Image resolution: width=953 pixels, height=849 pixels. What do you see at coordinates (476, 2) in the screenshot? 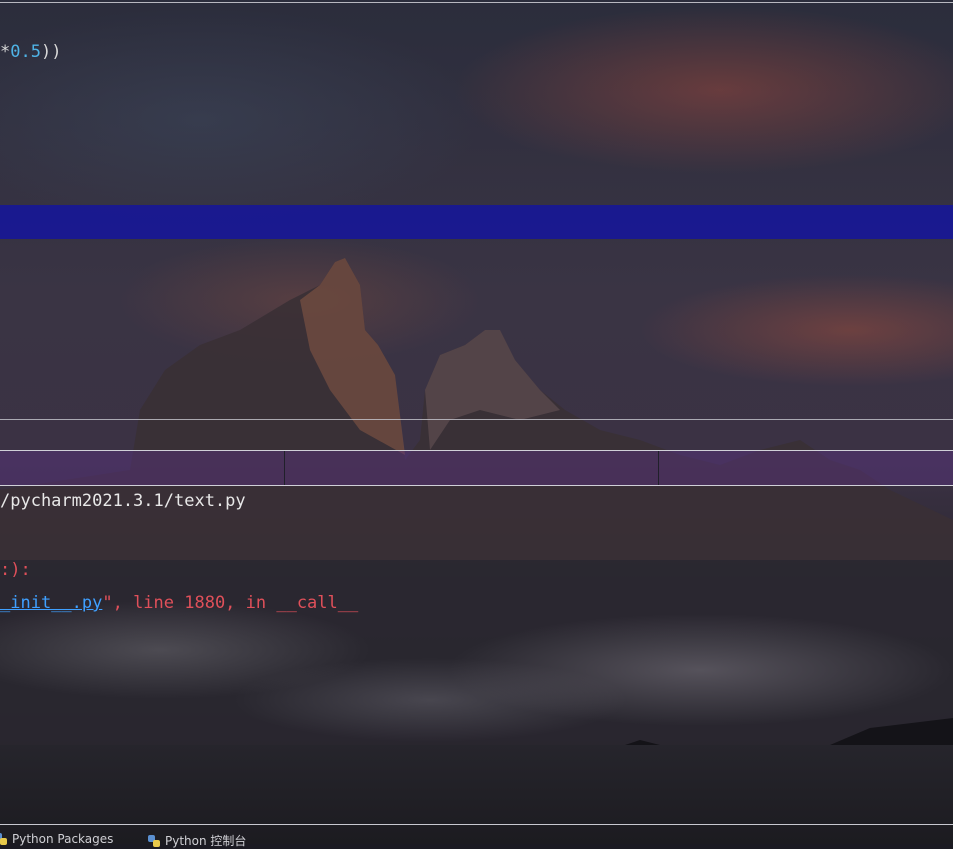
I see `top-divider` at bounding box center [476, 2].